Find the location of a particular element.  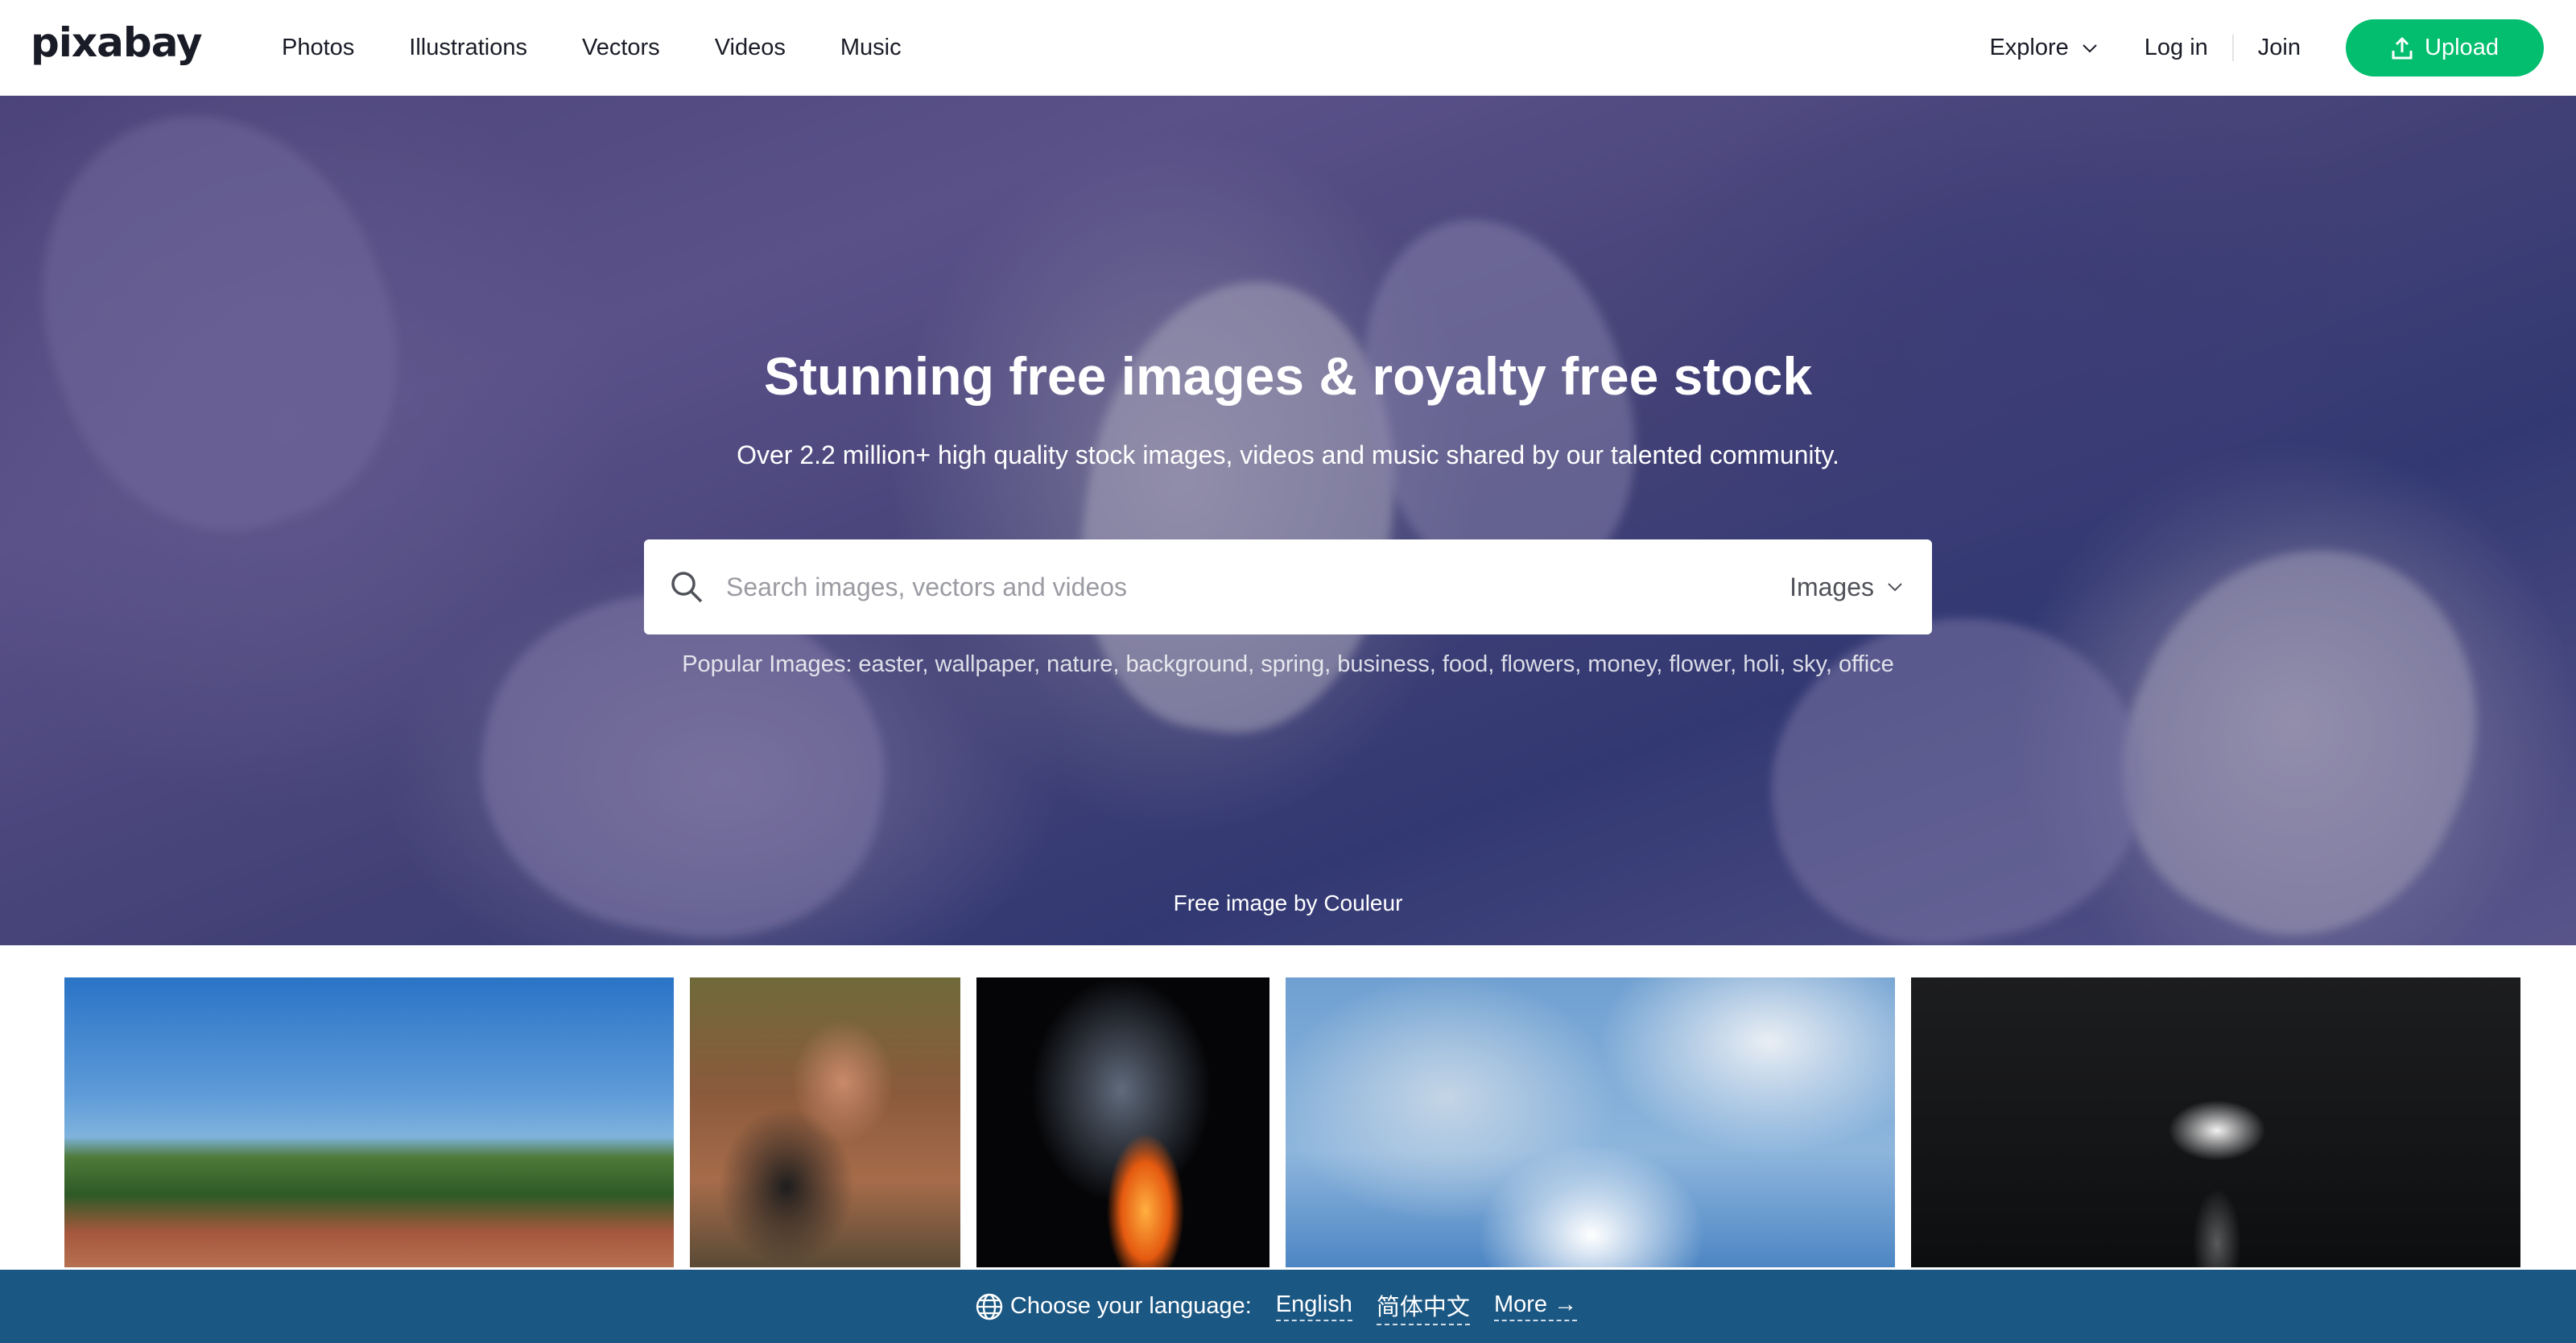

language-more: More → is located at coordinates (1535, 1306).